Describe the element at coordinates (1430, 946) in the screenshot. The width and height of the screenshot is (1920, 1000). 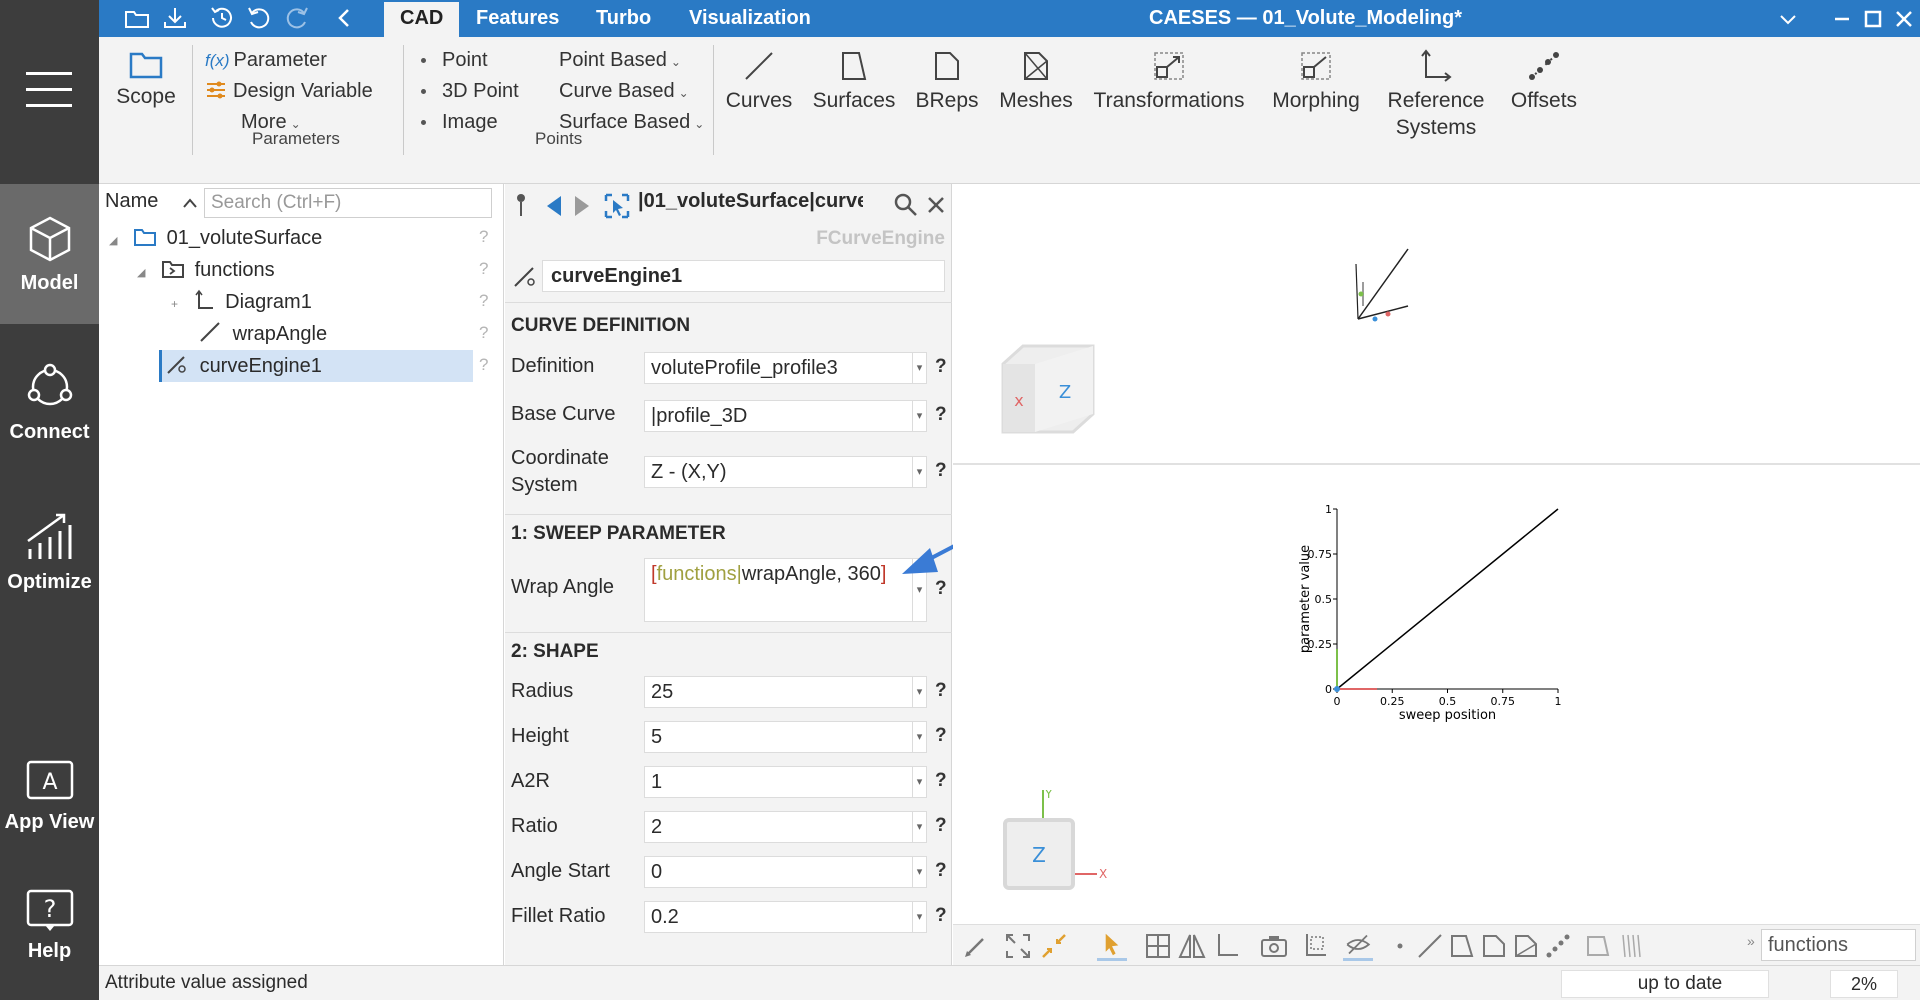
I see `curve-filter-icon` at that location.